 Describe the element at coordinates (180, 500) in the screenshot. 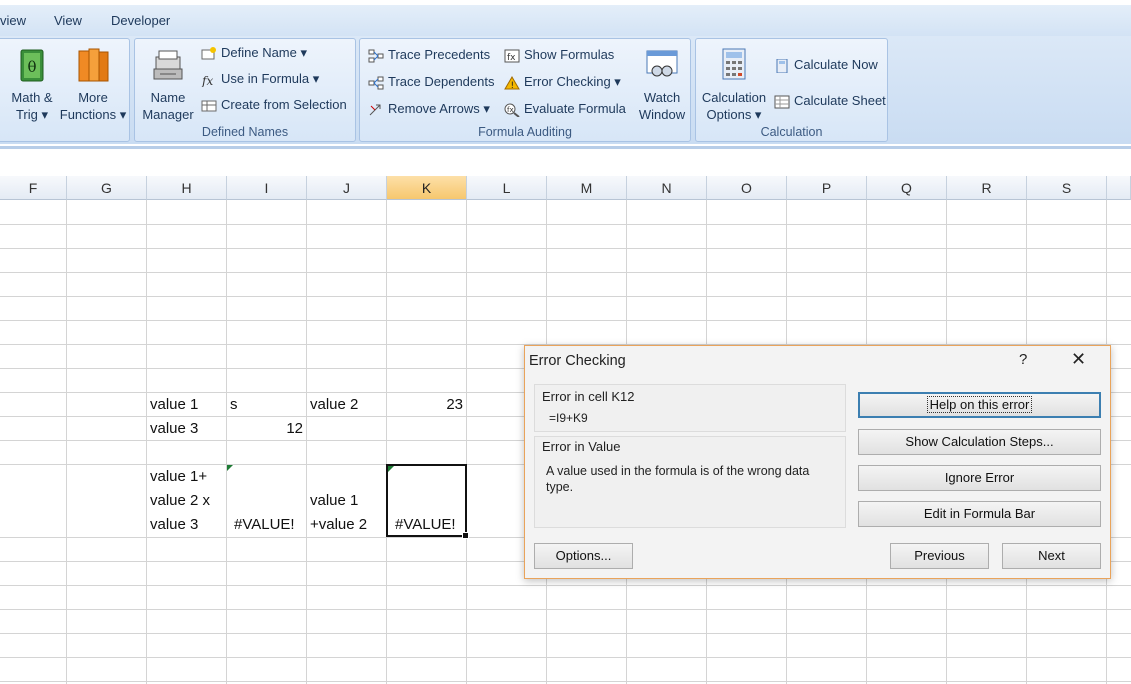

I see `cell-h12-line2: value 2 x` at that location.